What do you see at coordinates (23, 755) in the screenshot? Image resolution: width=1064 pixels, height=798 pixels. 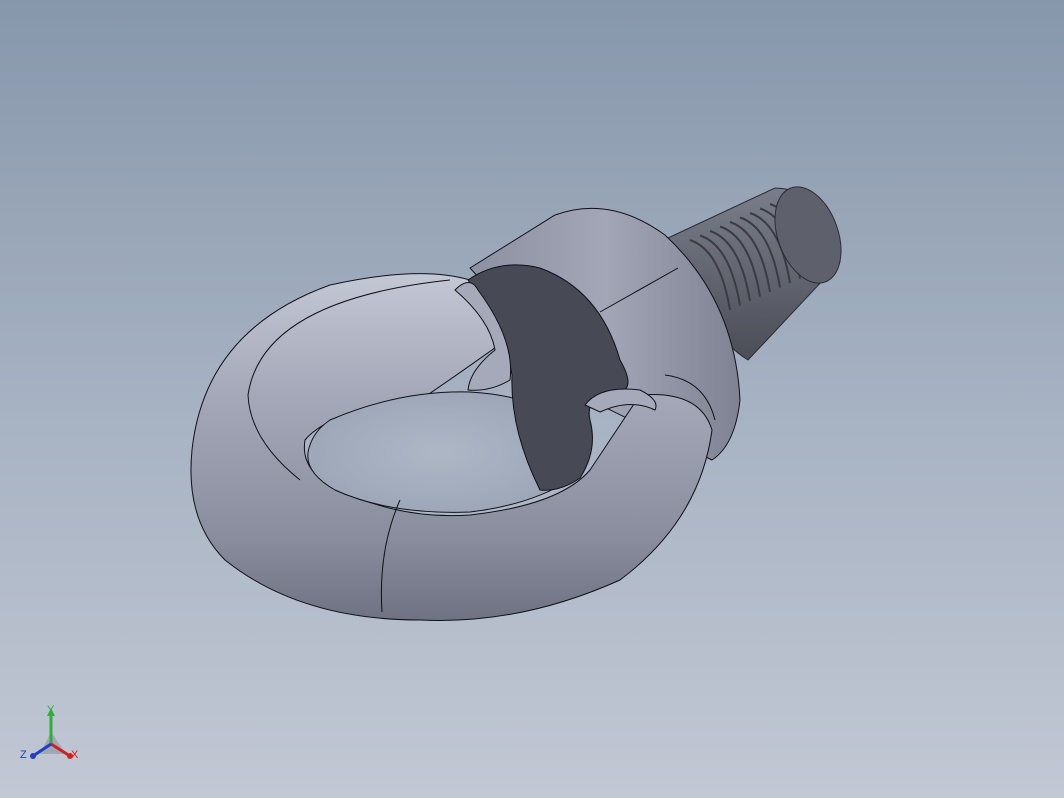 I see `axis-z-label: Z` at bounding box center [23, 755].